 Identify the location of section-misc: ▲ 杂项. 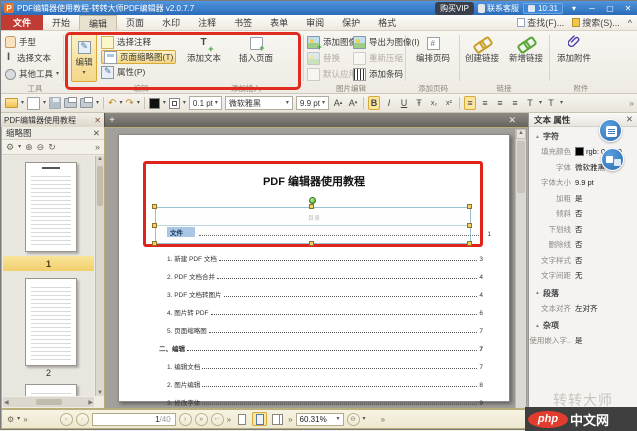
(583, 324).